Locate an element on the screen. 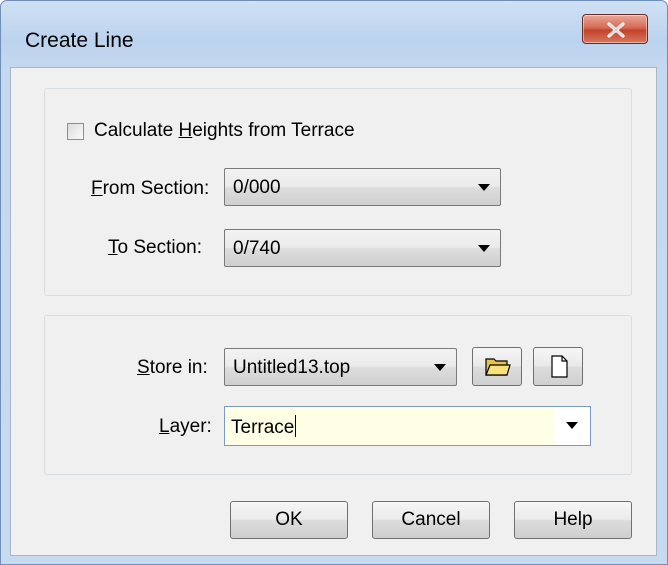 The image size is (668, 565). layer-input-text: Terrace is located at coordinates (264, 427).